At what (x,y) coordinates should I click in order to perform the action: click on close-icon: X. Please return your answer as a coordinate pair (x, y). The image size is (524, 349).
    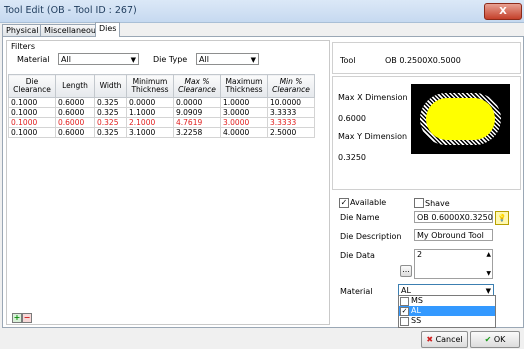
    Looking at the image, I should click on (503, 11).